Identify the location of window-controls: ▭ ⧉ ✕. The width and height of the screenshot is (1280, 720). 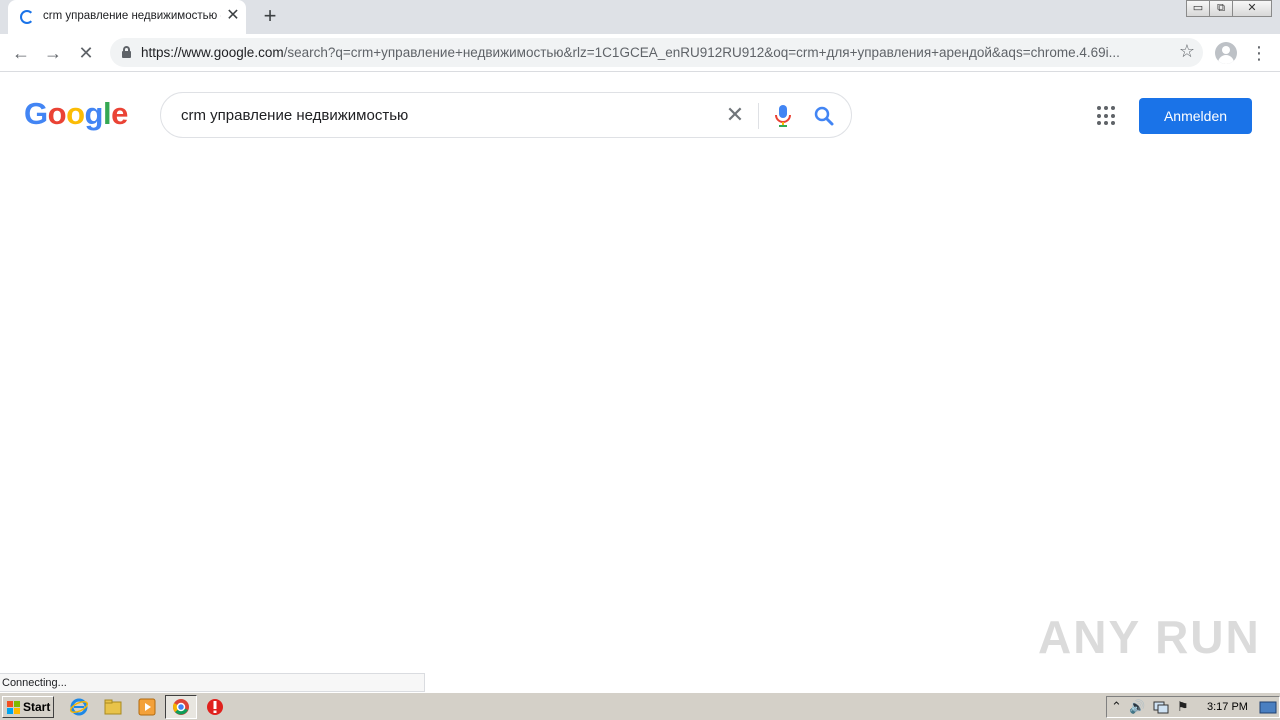
(1229, 9).